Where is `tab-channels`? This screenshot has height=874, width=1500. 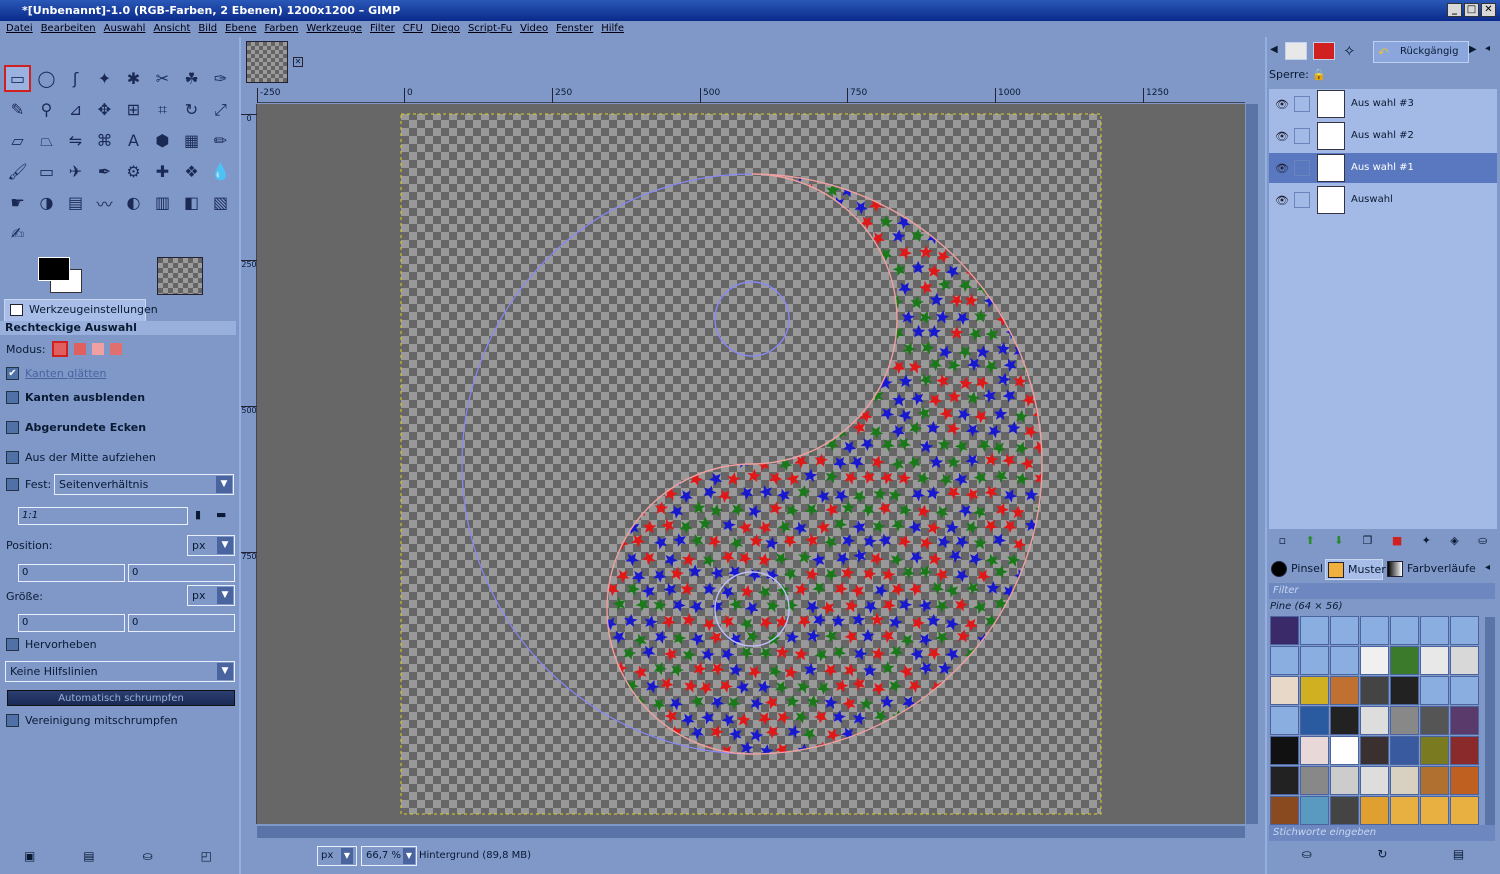 tab-channels is located at coordinates (1324, 51).